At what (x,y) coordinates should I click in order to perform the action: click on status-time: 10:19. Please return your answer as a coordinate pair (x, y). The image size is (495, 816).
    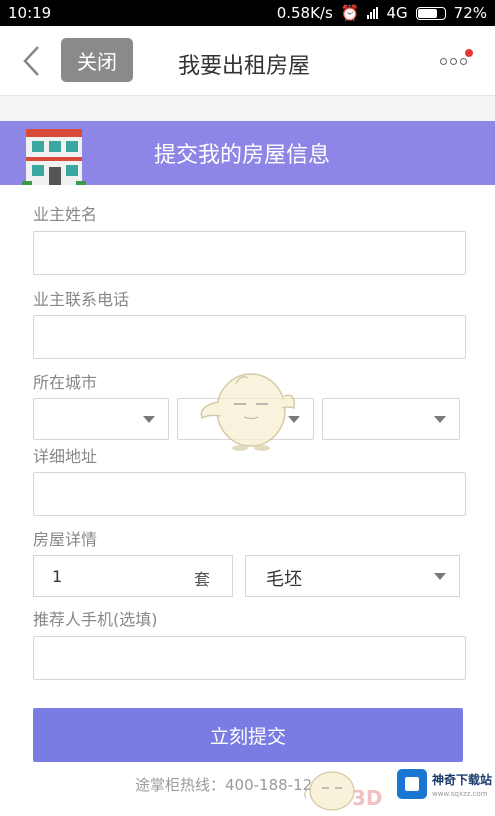
    Looking at the image, I should click on (30, 13).